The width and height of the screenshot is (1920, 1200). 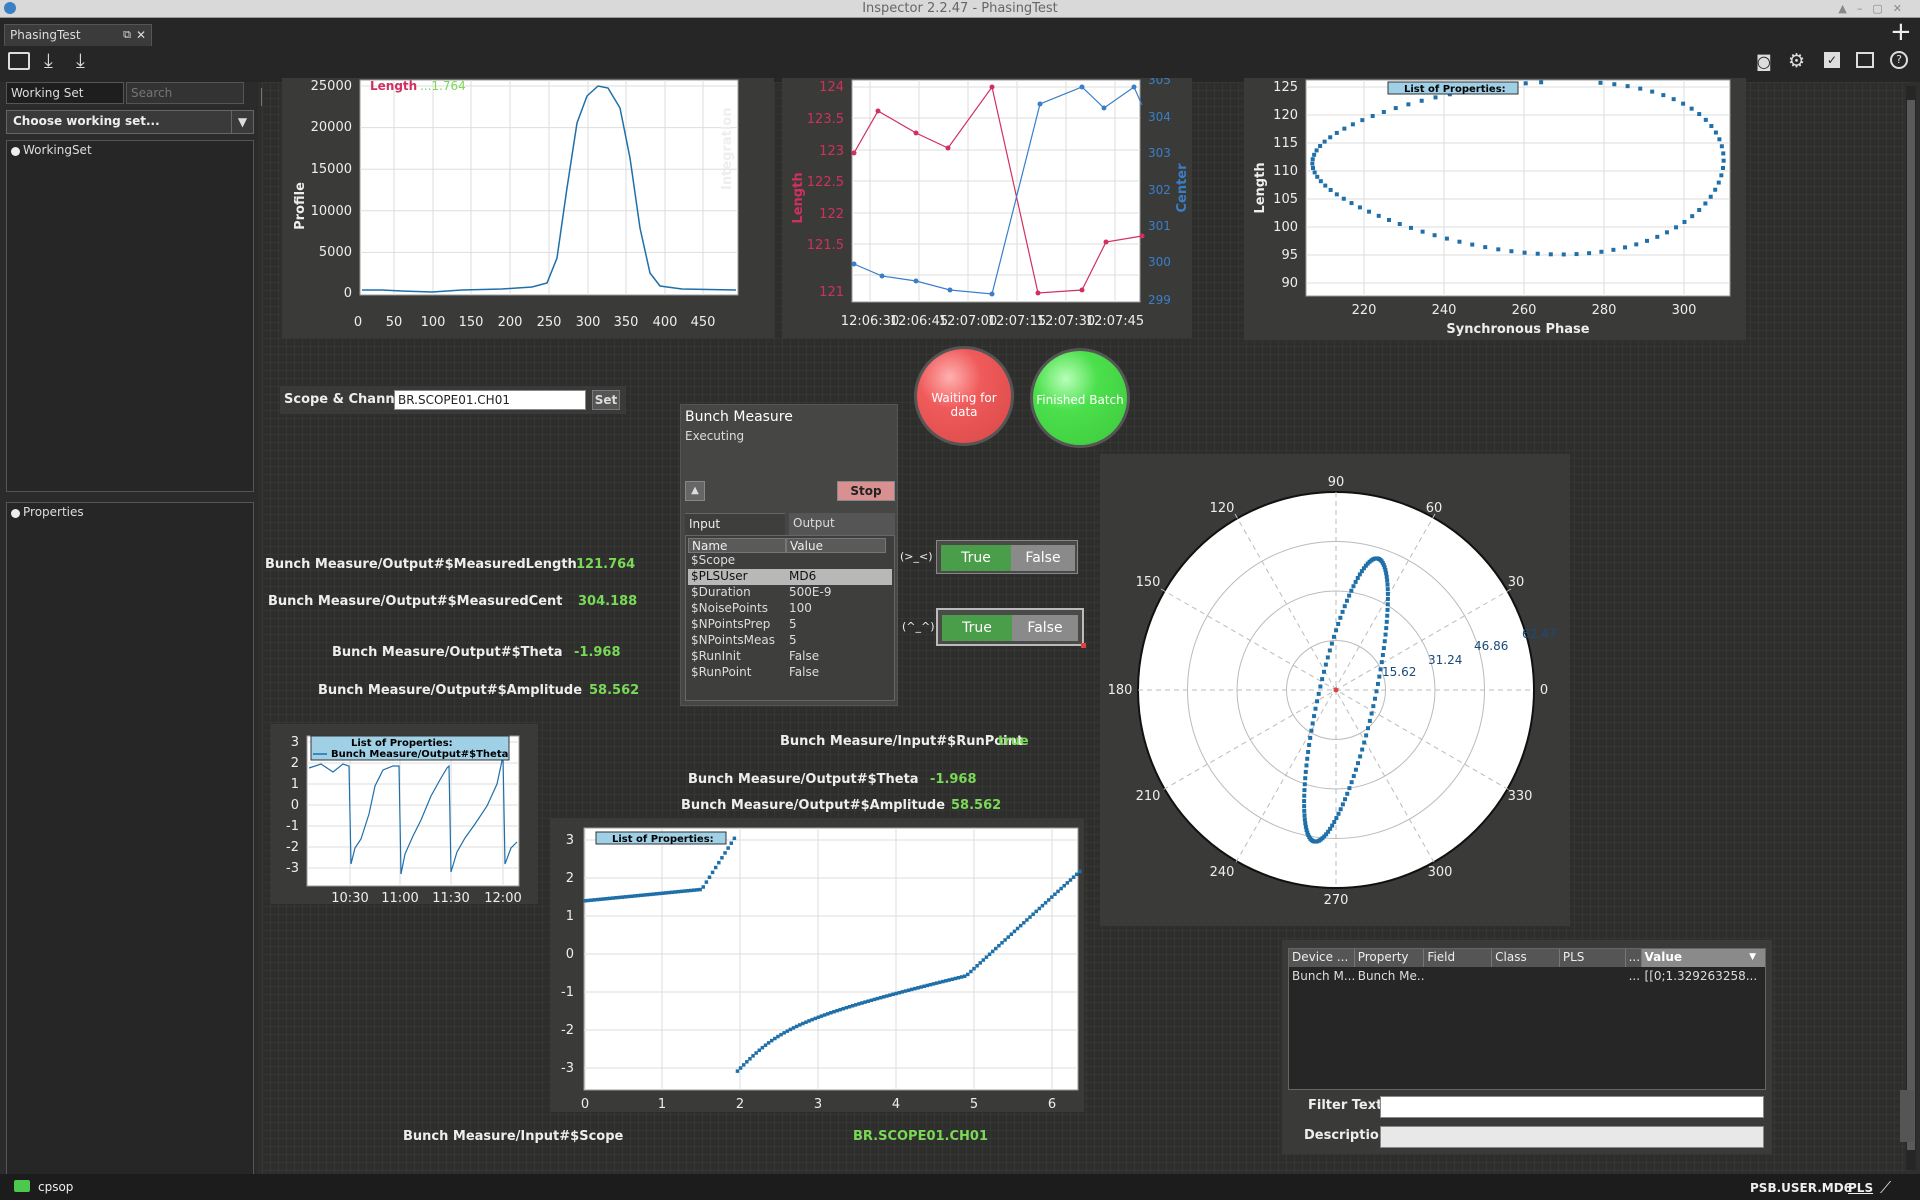 I want to click on header-value: Value, so click(x=1695, y=958).